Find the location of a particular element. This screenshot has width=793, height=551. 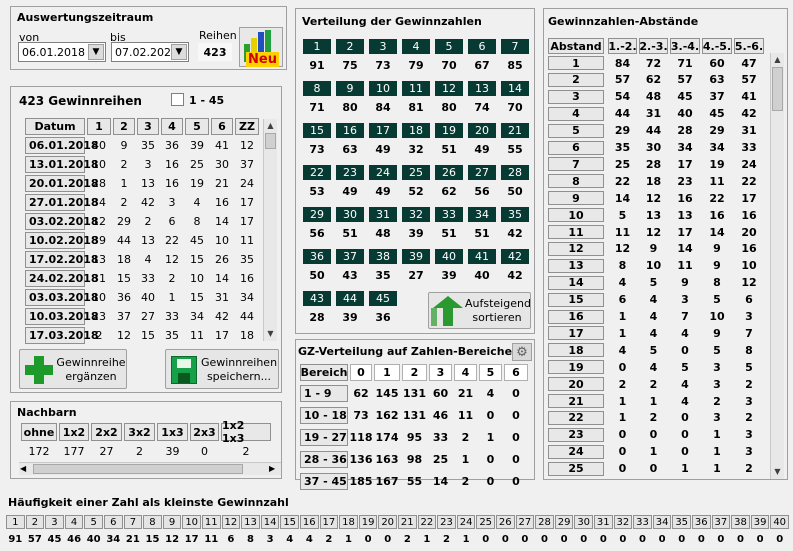

haeufigkeit-number-16: 16 is located at coordinates (309, 522).